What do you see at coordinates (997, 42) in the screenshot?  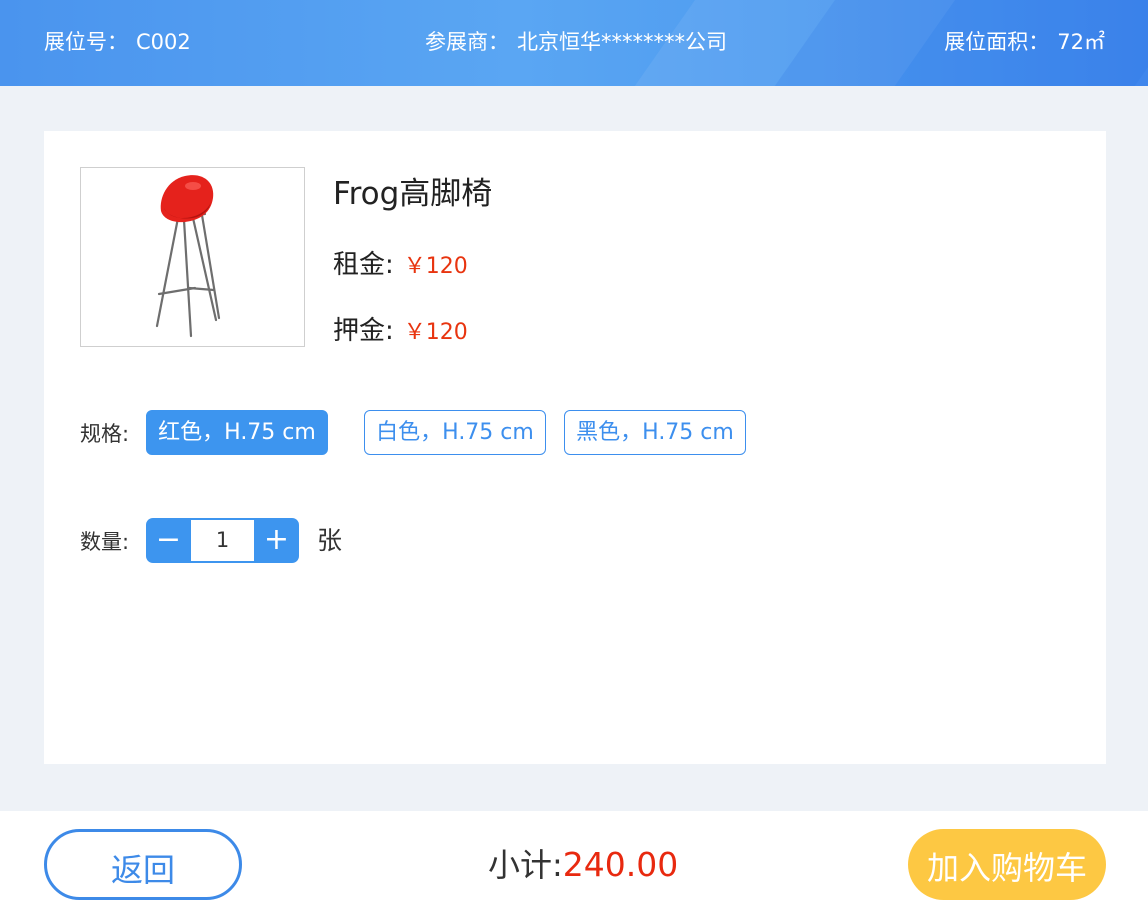 I see `booth-area-label: 展位面积：` at bounding box center [997, 42].